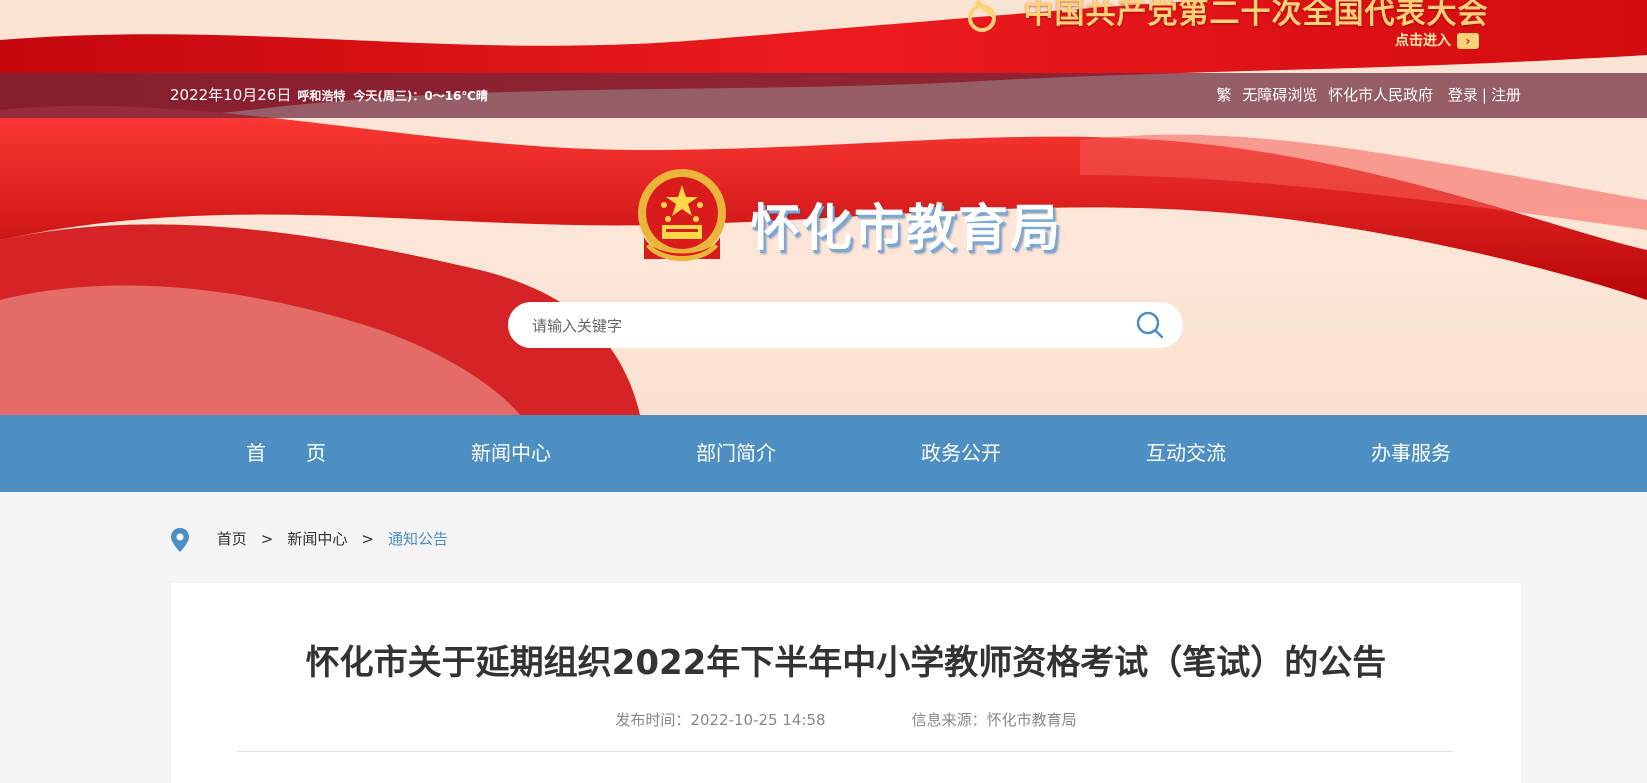  What do you see at coordinates (682, 215) in the screenshot?
I see `national-emblem-icon` at bounding box center [682, 215].